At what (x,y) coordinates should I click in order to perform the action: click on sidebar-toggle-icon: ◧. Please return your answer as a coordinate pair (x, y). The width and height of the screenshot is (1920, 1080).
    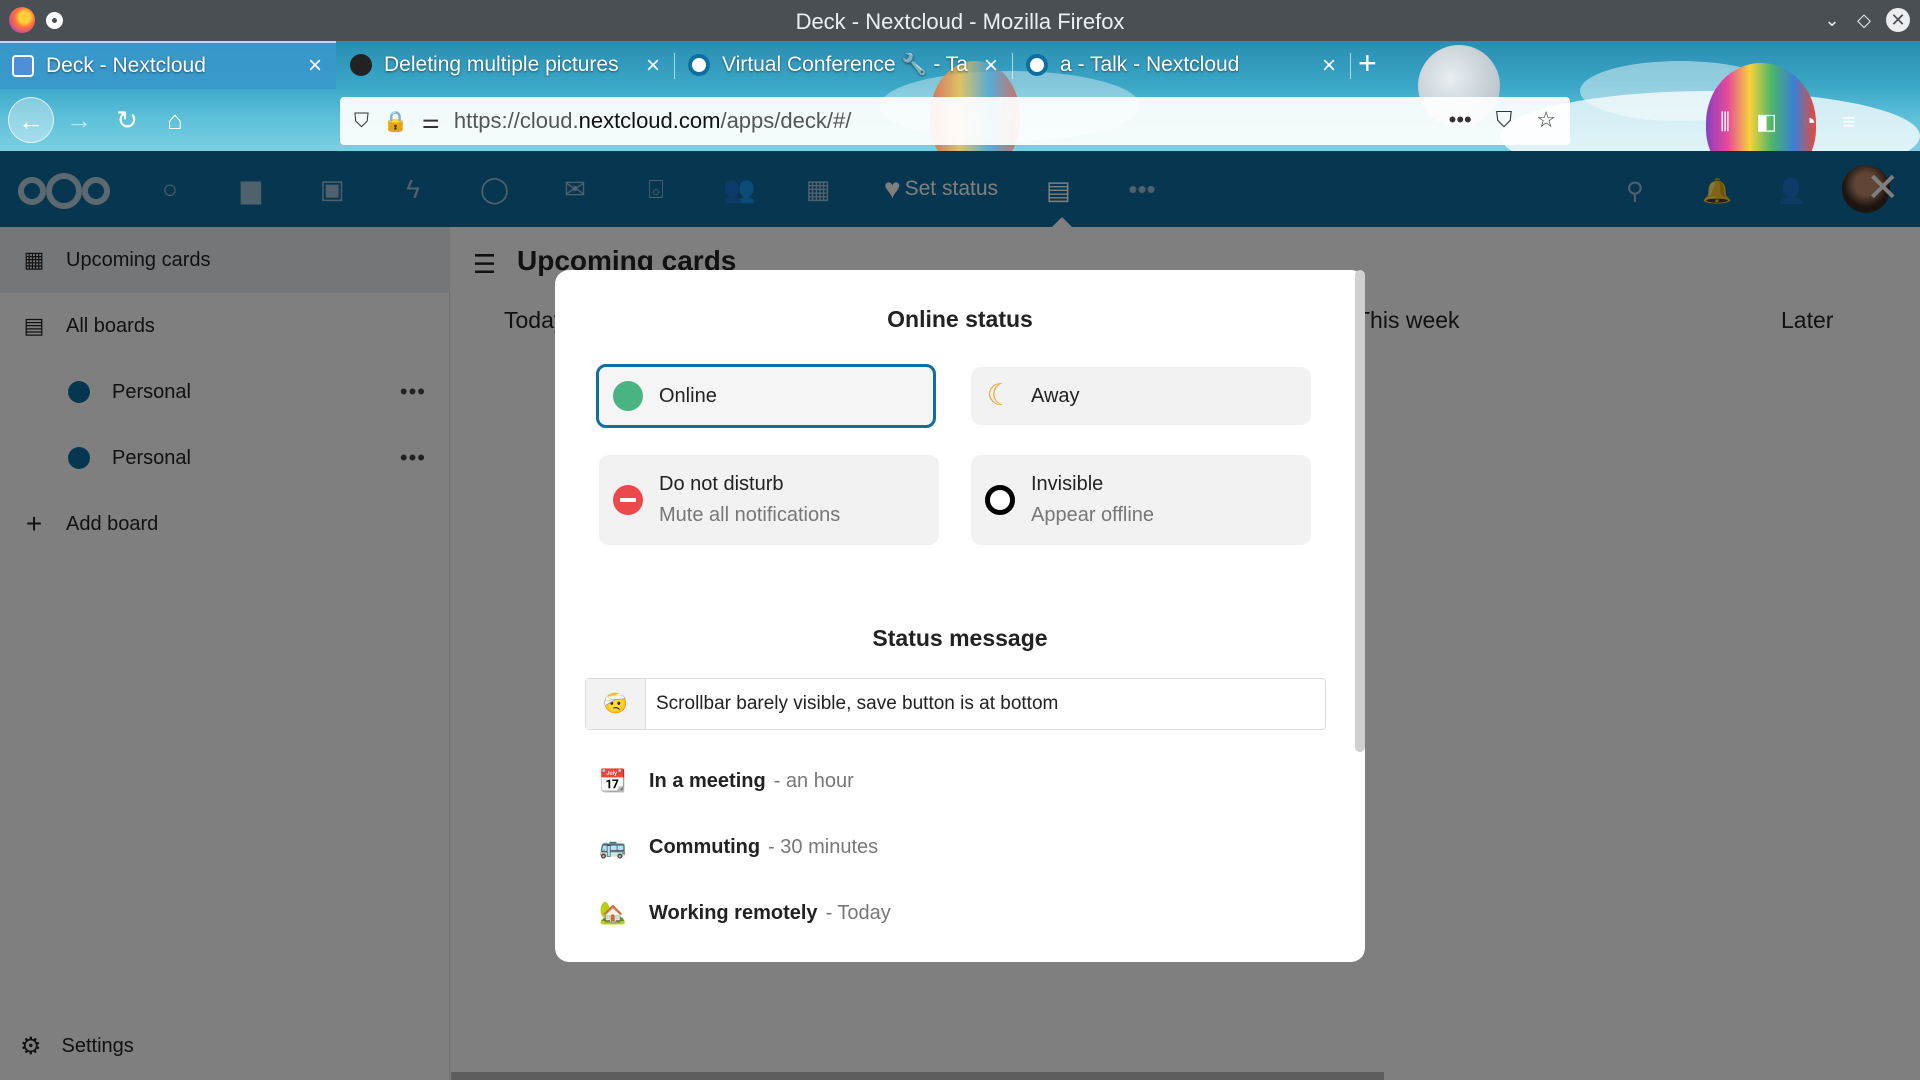
    Looking at the image, I should click on (1766, 122).